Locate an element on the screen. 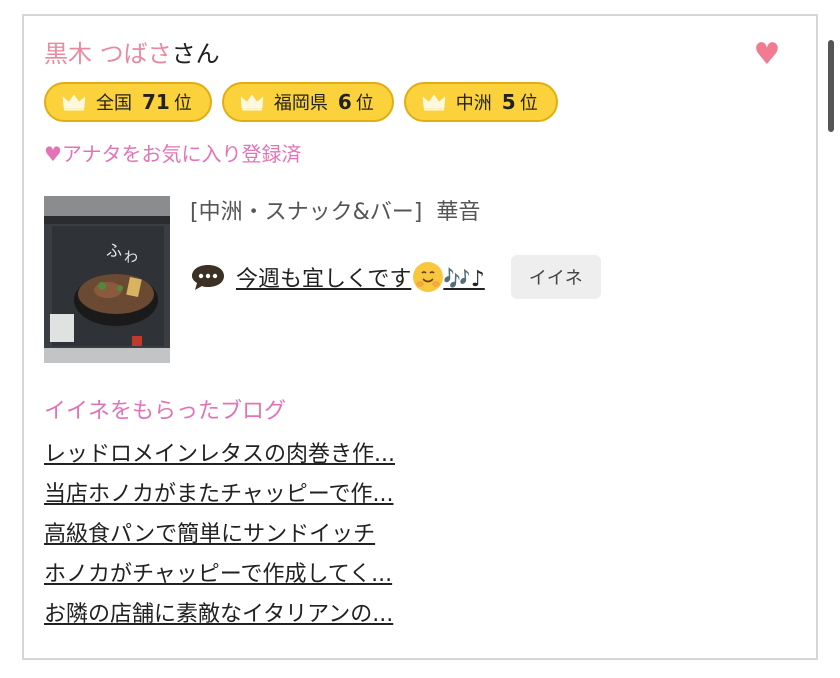 This screenshot has height=678, width=840. favorite-status: ♥アナタをお気に入り登録済 is located at coordinates (173, 154).